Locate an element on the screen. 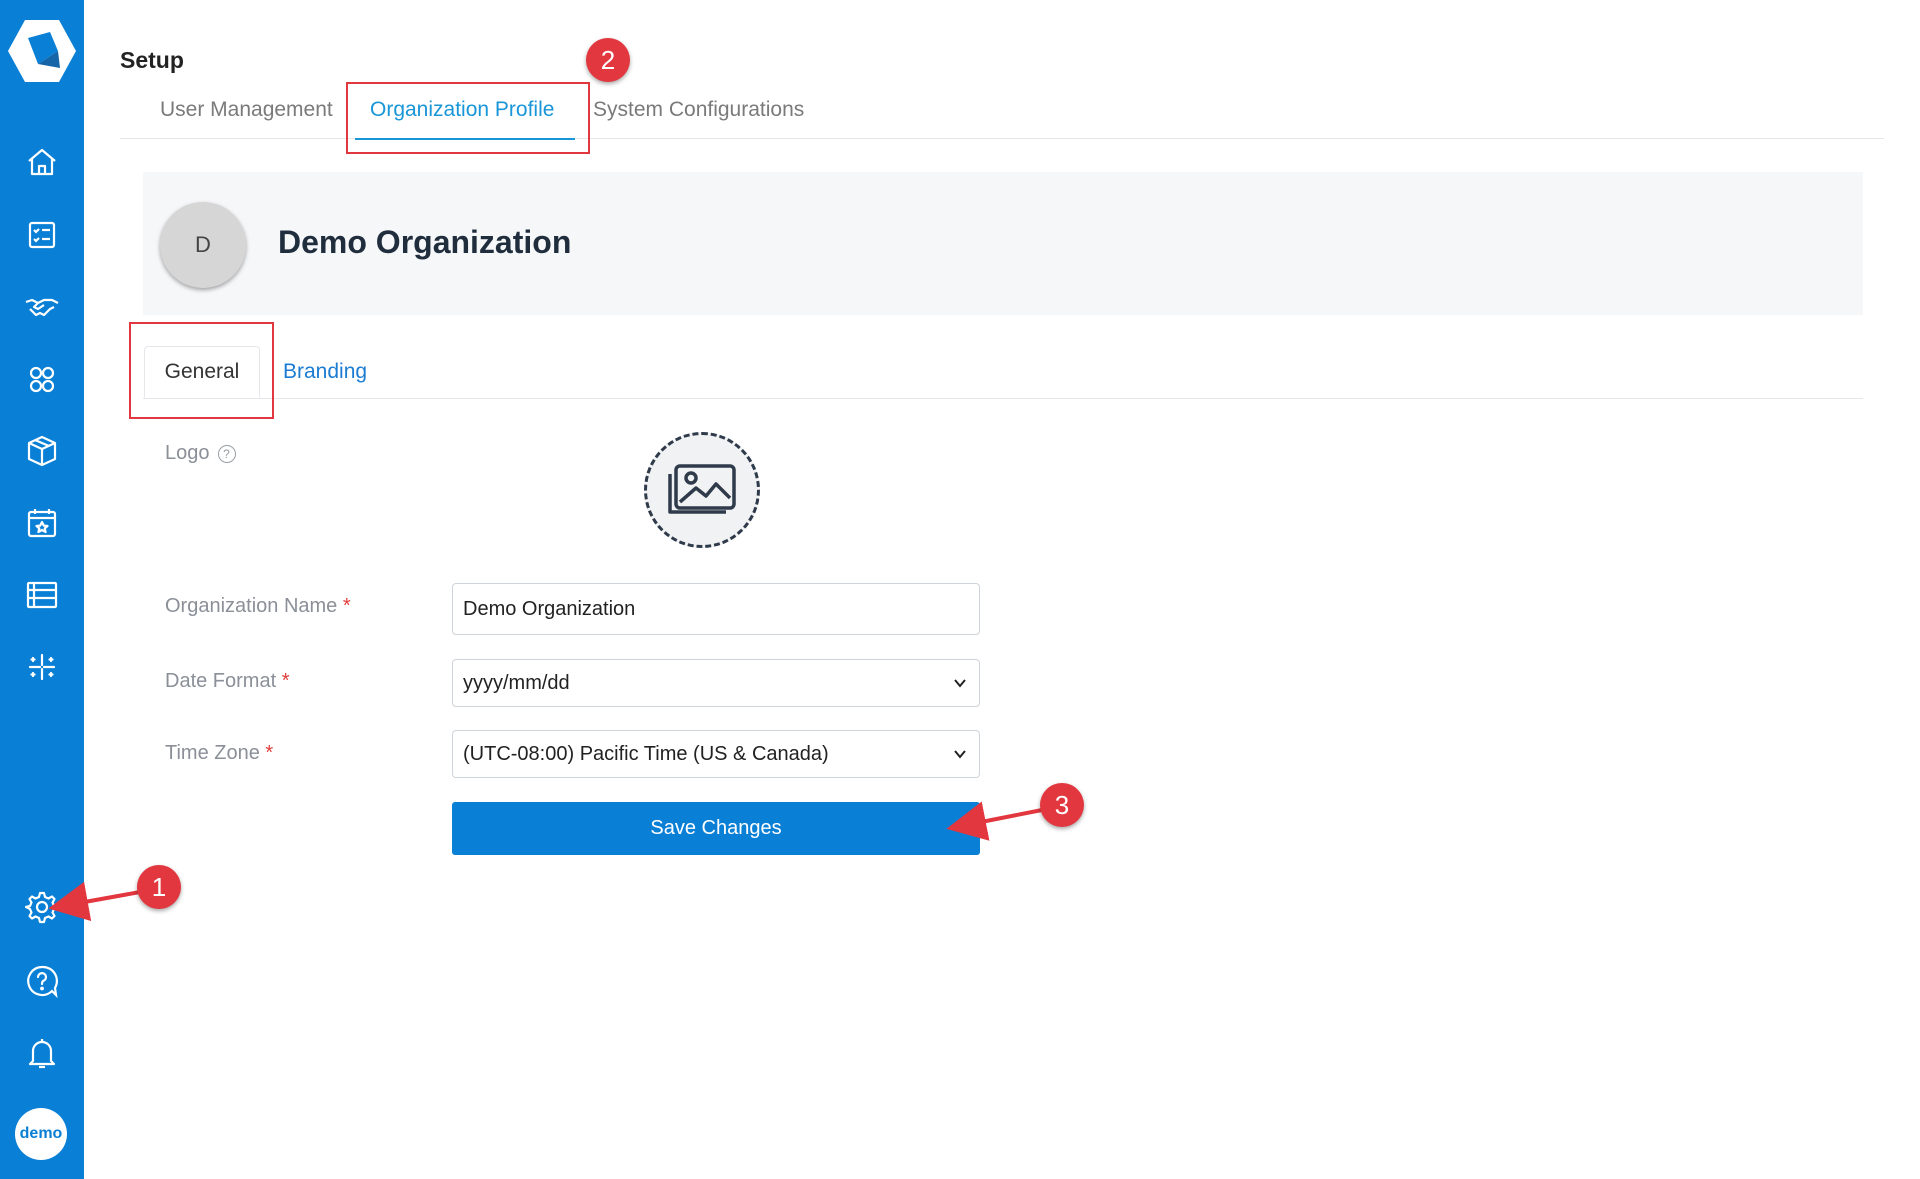 Image resolution: width=1920 pixels, height=1179 pixels. date-format-select: yyyy/mm/dd is located at coordinates (716, 683).